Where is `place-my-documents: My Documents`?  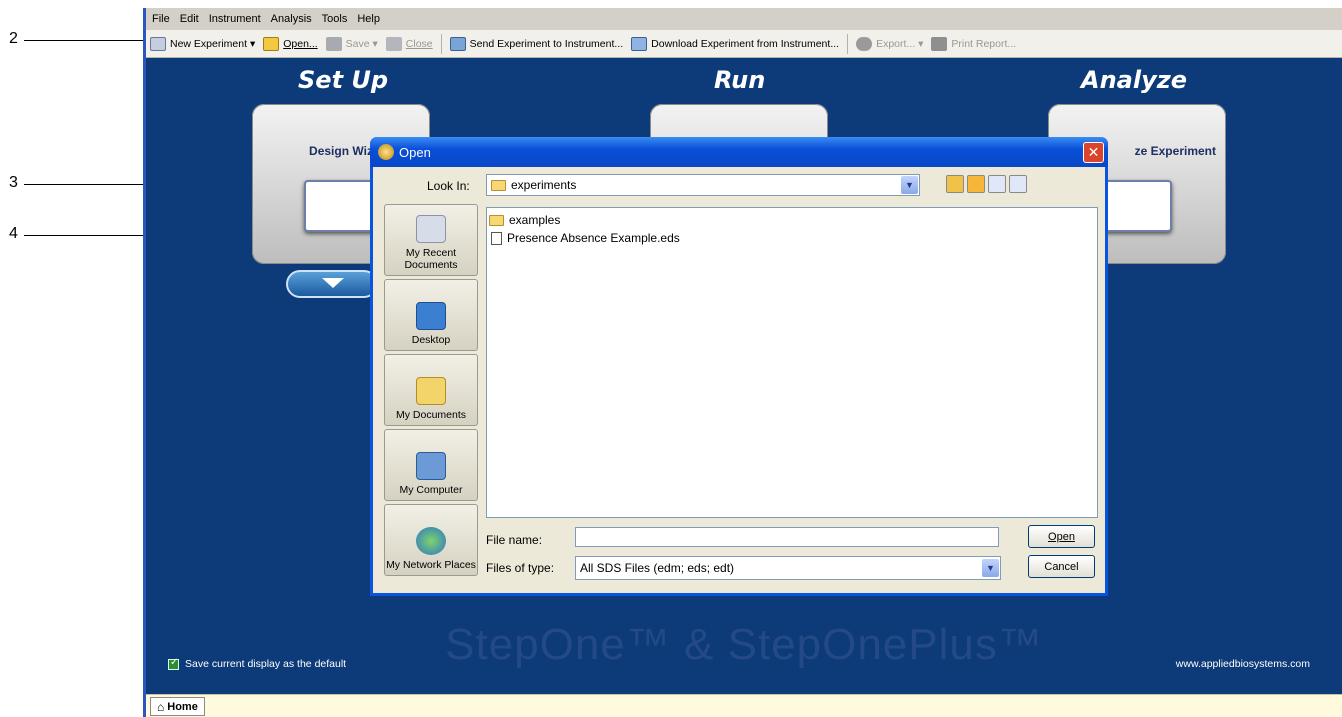
place-my-documents: My Documents is located at coordinates (431, 390).